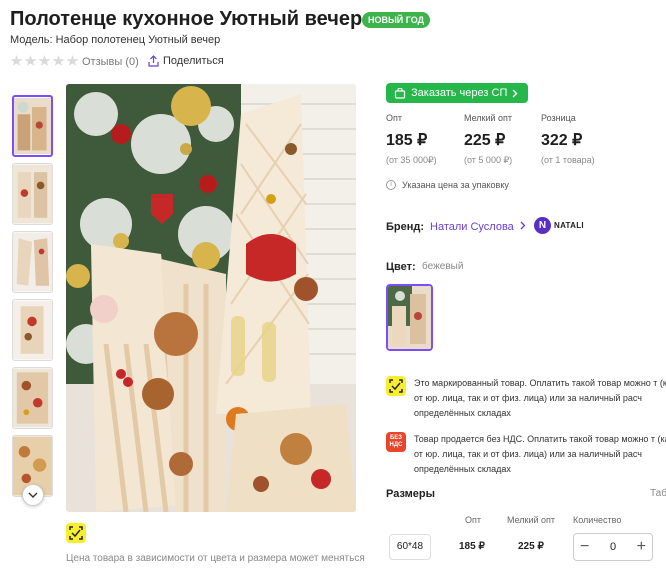 The image size is (666, 569). Describe the element at coordinates (488, 160) in the screenshot. I see `price-condition: (от 5 000 ₽)` at that location.